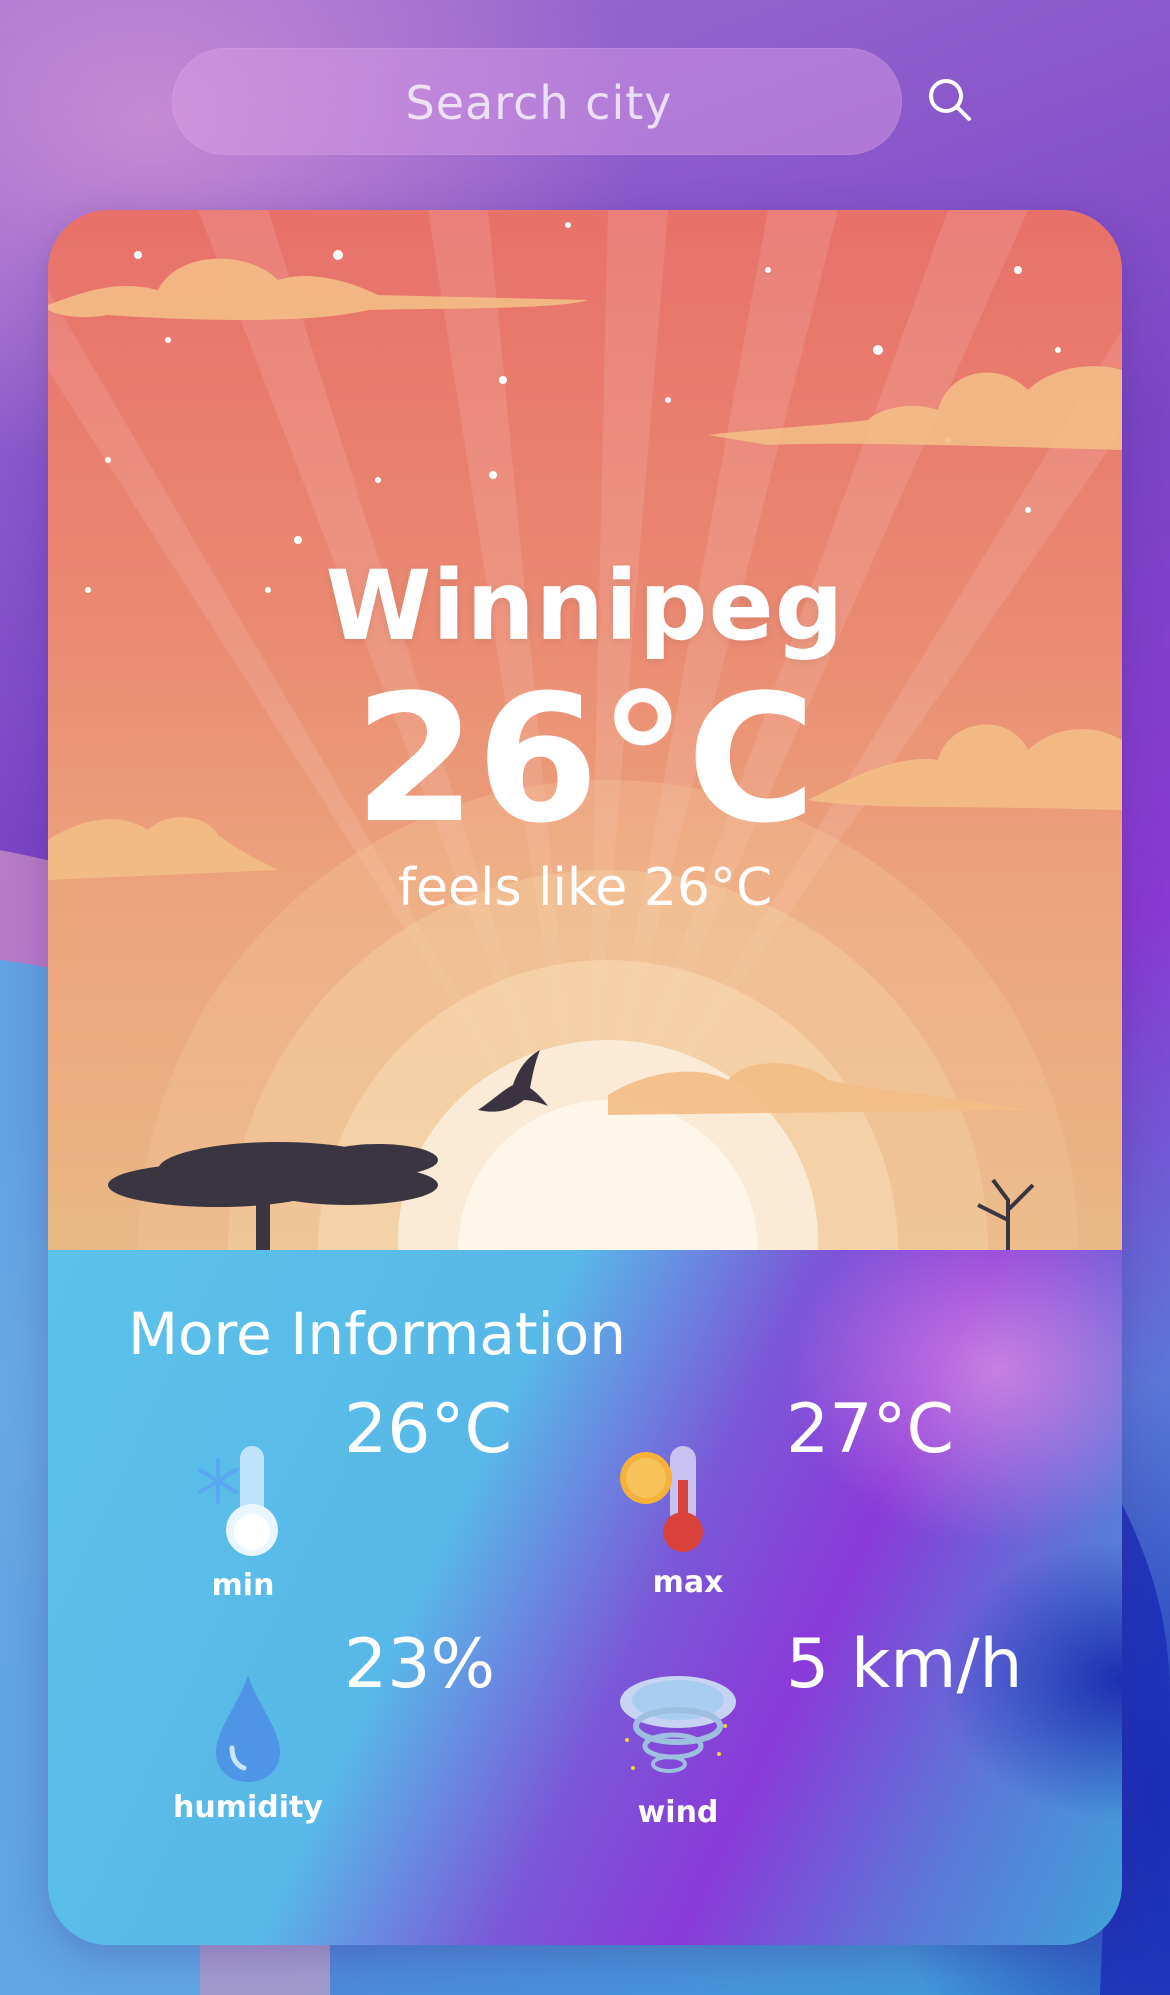  Describe the element at coordinates (243, 1585) in the screenshot. I see `min-caption: min` at that location.